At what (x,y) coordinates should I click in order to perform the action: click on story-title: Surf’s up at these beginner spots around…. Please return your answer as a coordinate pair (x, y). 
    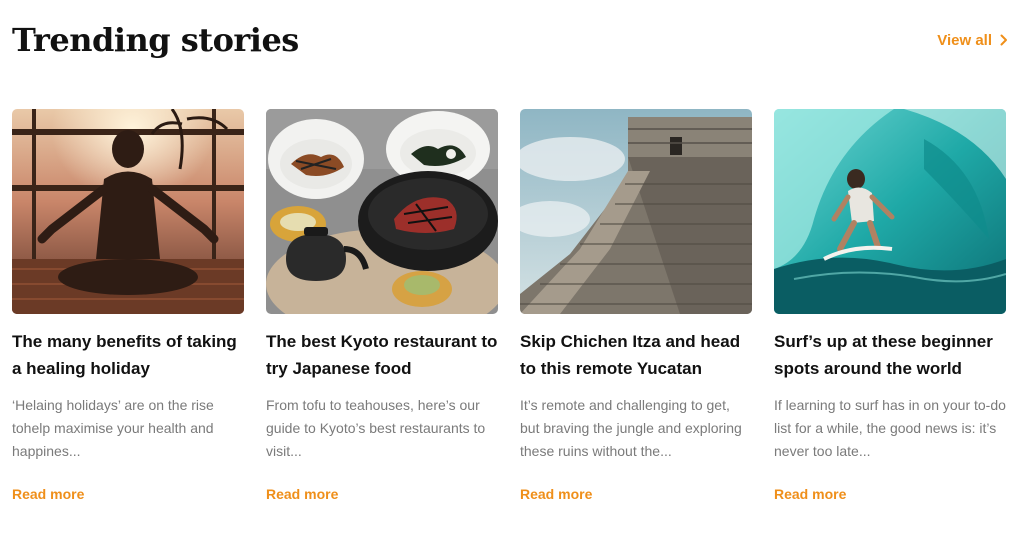
    Looking at the image, I should click on (890, 355).